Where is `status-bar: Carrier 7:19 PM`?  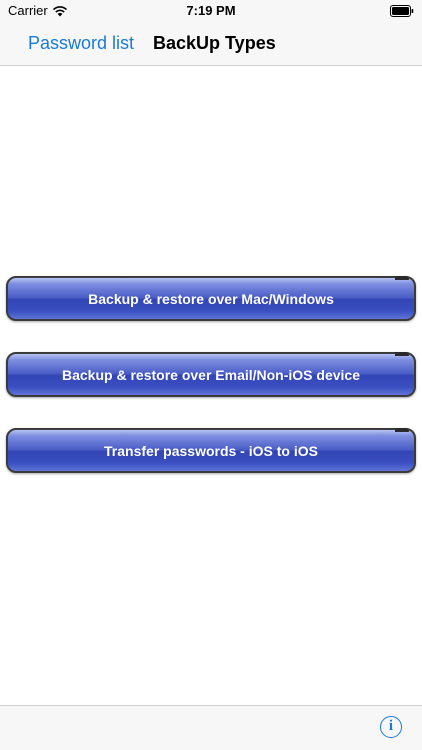
status-bar: Carrier 7:19 PM is located at coordinates (211, 11).